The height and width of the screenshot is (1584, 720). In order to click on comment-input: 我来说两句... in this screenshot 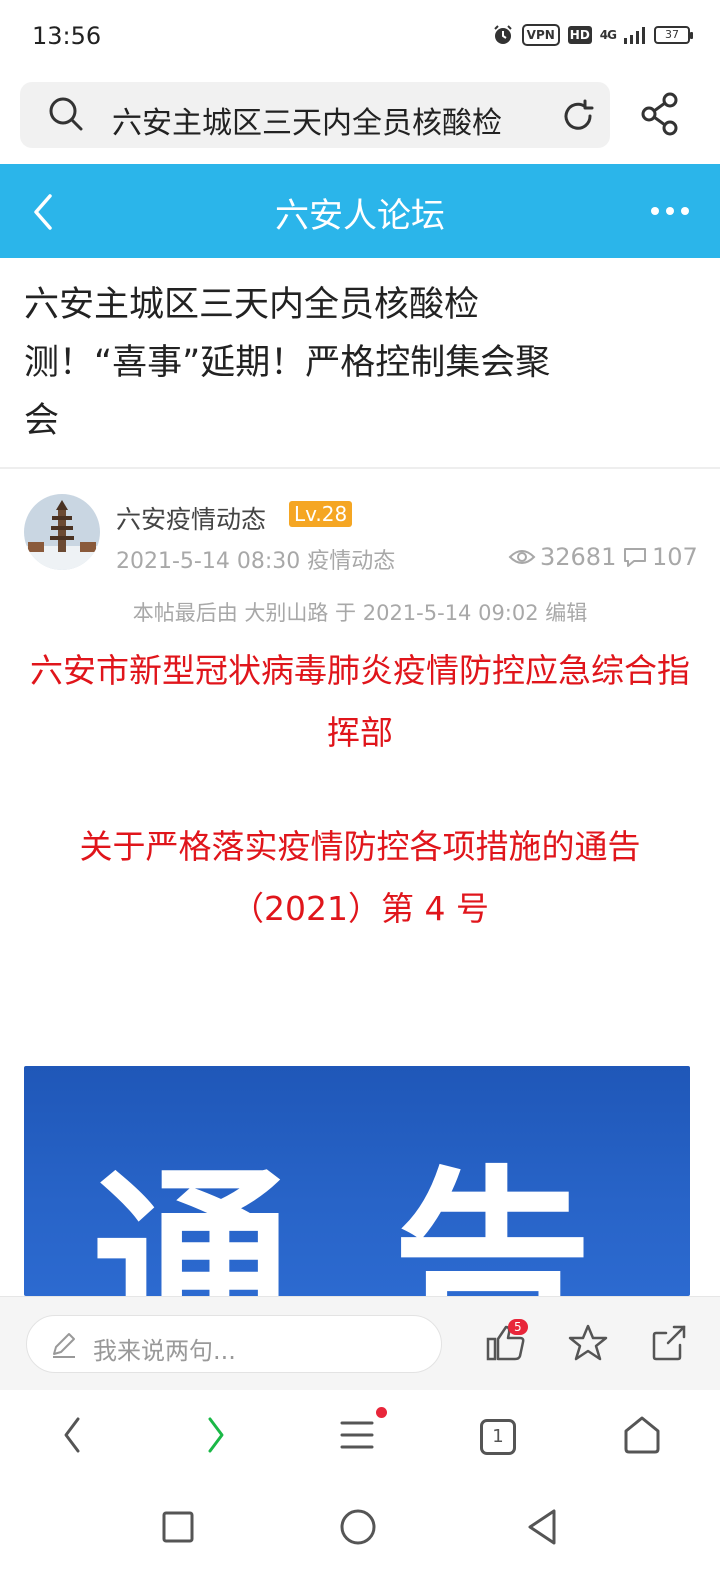, I will do `click(234, 1344)`.